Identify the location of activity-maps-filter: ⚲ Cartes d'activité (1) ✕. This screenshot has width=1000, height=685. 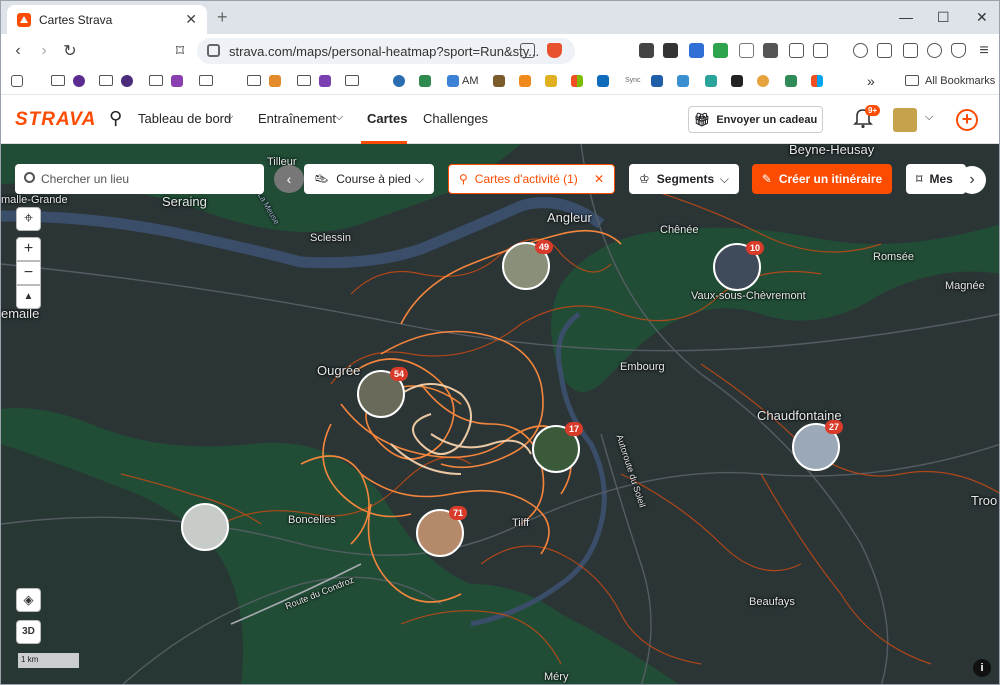
(531, 179).